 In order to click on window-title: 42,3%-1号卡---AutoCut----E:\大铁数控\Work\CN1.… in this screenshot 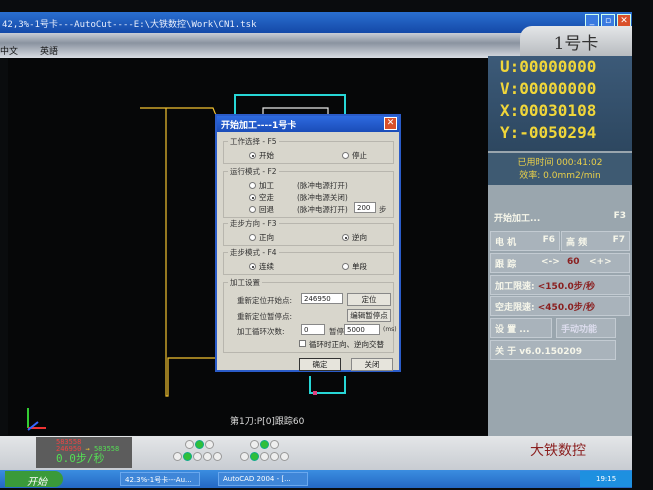, I will do `click(129, 25)`.